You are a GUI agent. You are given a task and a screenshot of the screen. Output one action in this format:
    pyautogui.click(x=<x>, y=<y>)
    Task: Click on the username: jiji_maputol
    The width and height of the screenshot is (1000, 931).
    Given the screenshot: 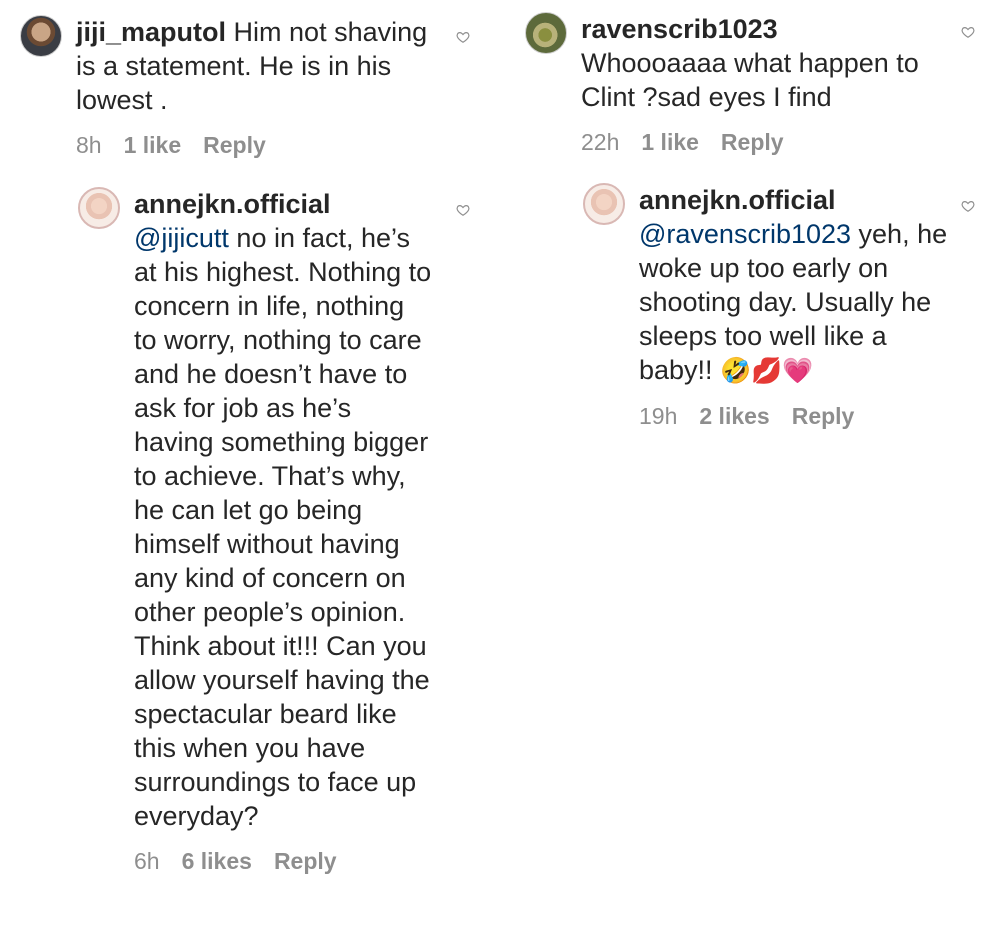 What is the action you would take?
    pyautogui.click(x=151, y=32)
    